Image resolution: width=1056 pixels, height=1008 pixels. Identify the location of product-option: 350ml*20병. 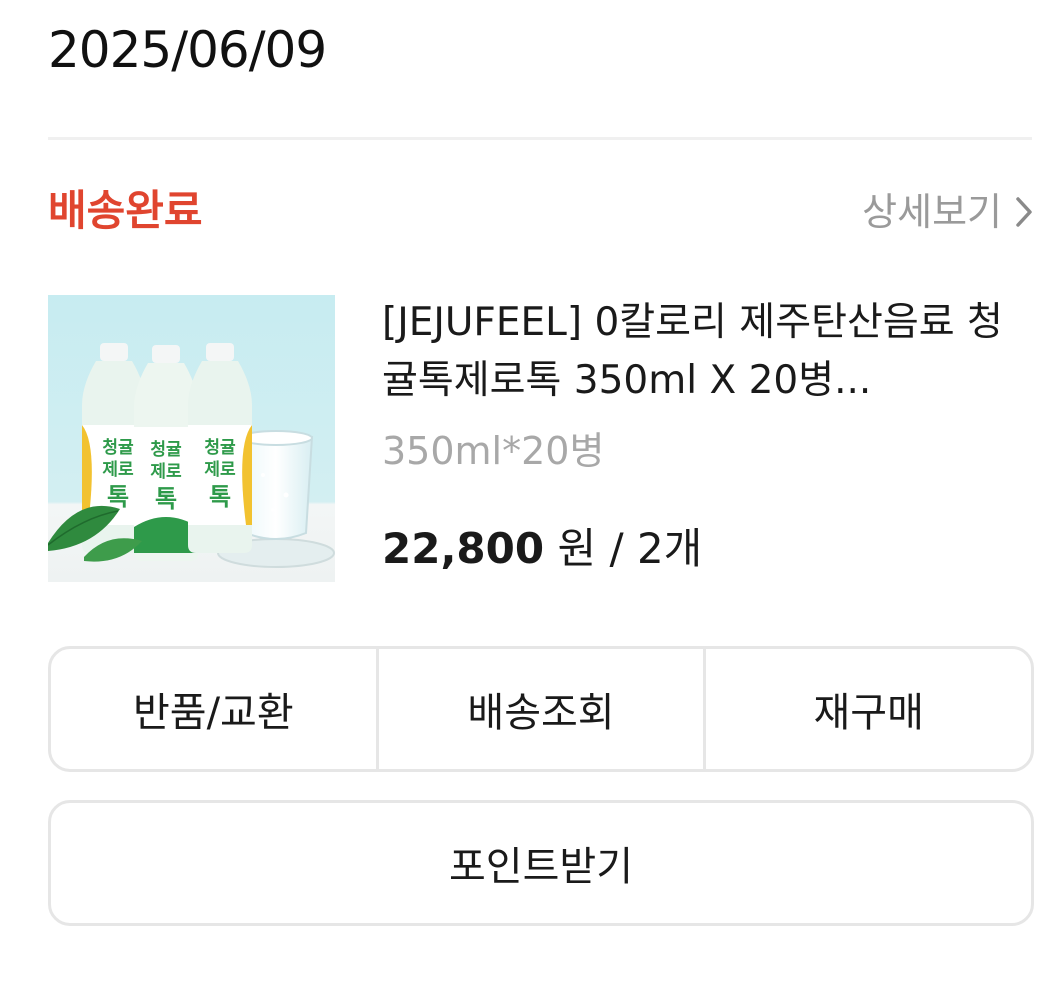
(493, 451).